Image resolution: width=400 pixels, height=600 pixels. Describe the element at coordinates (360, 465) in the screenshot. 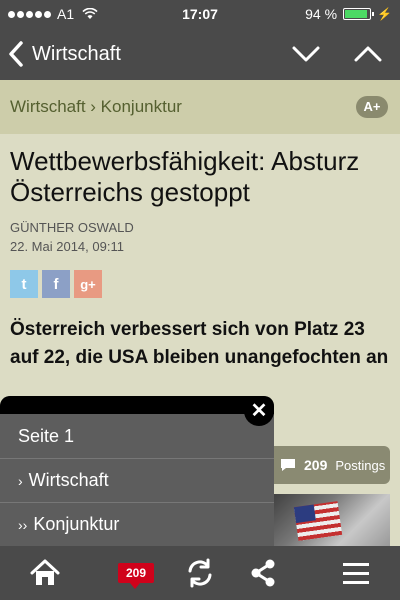

I see `postings-label: Postings` at that location.